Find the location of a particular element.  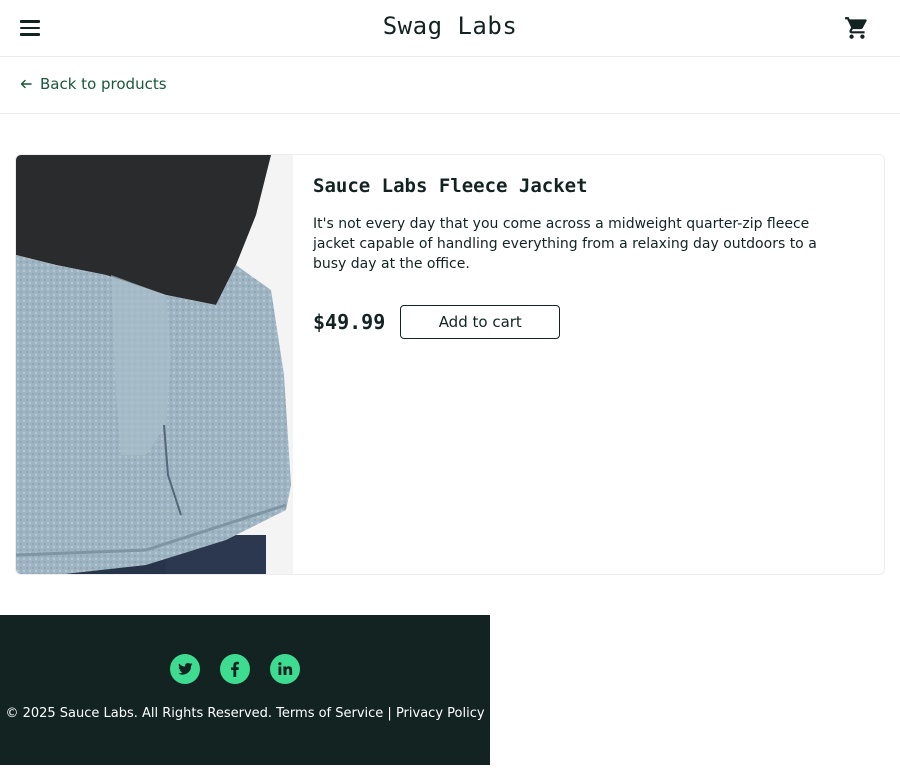

product-name: Sauce Labs Fleece Jacket is located at coordinates (450, 186).